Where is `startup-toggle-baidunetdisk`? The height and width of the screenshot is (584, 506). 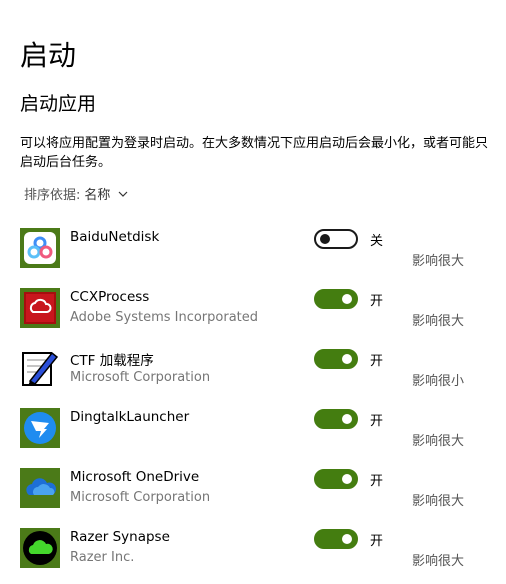 startup-toggle-baidunetdisk is located at coordinates (336, 239).